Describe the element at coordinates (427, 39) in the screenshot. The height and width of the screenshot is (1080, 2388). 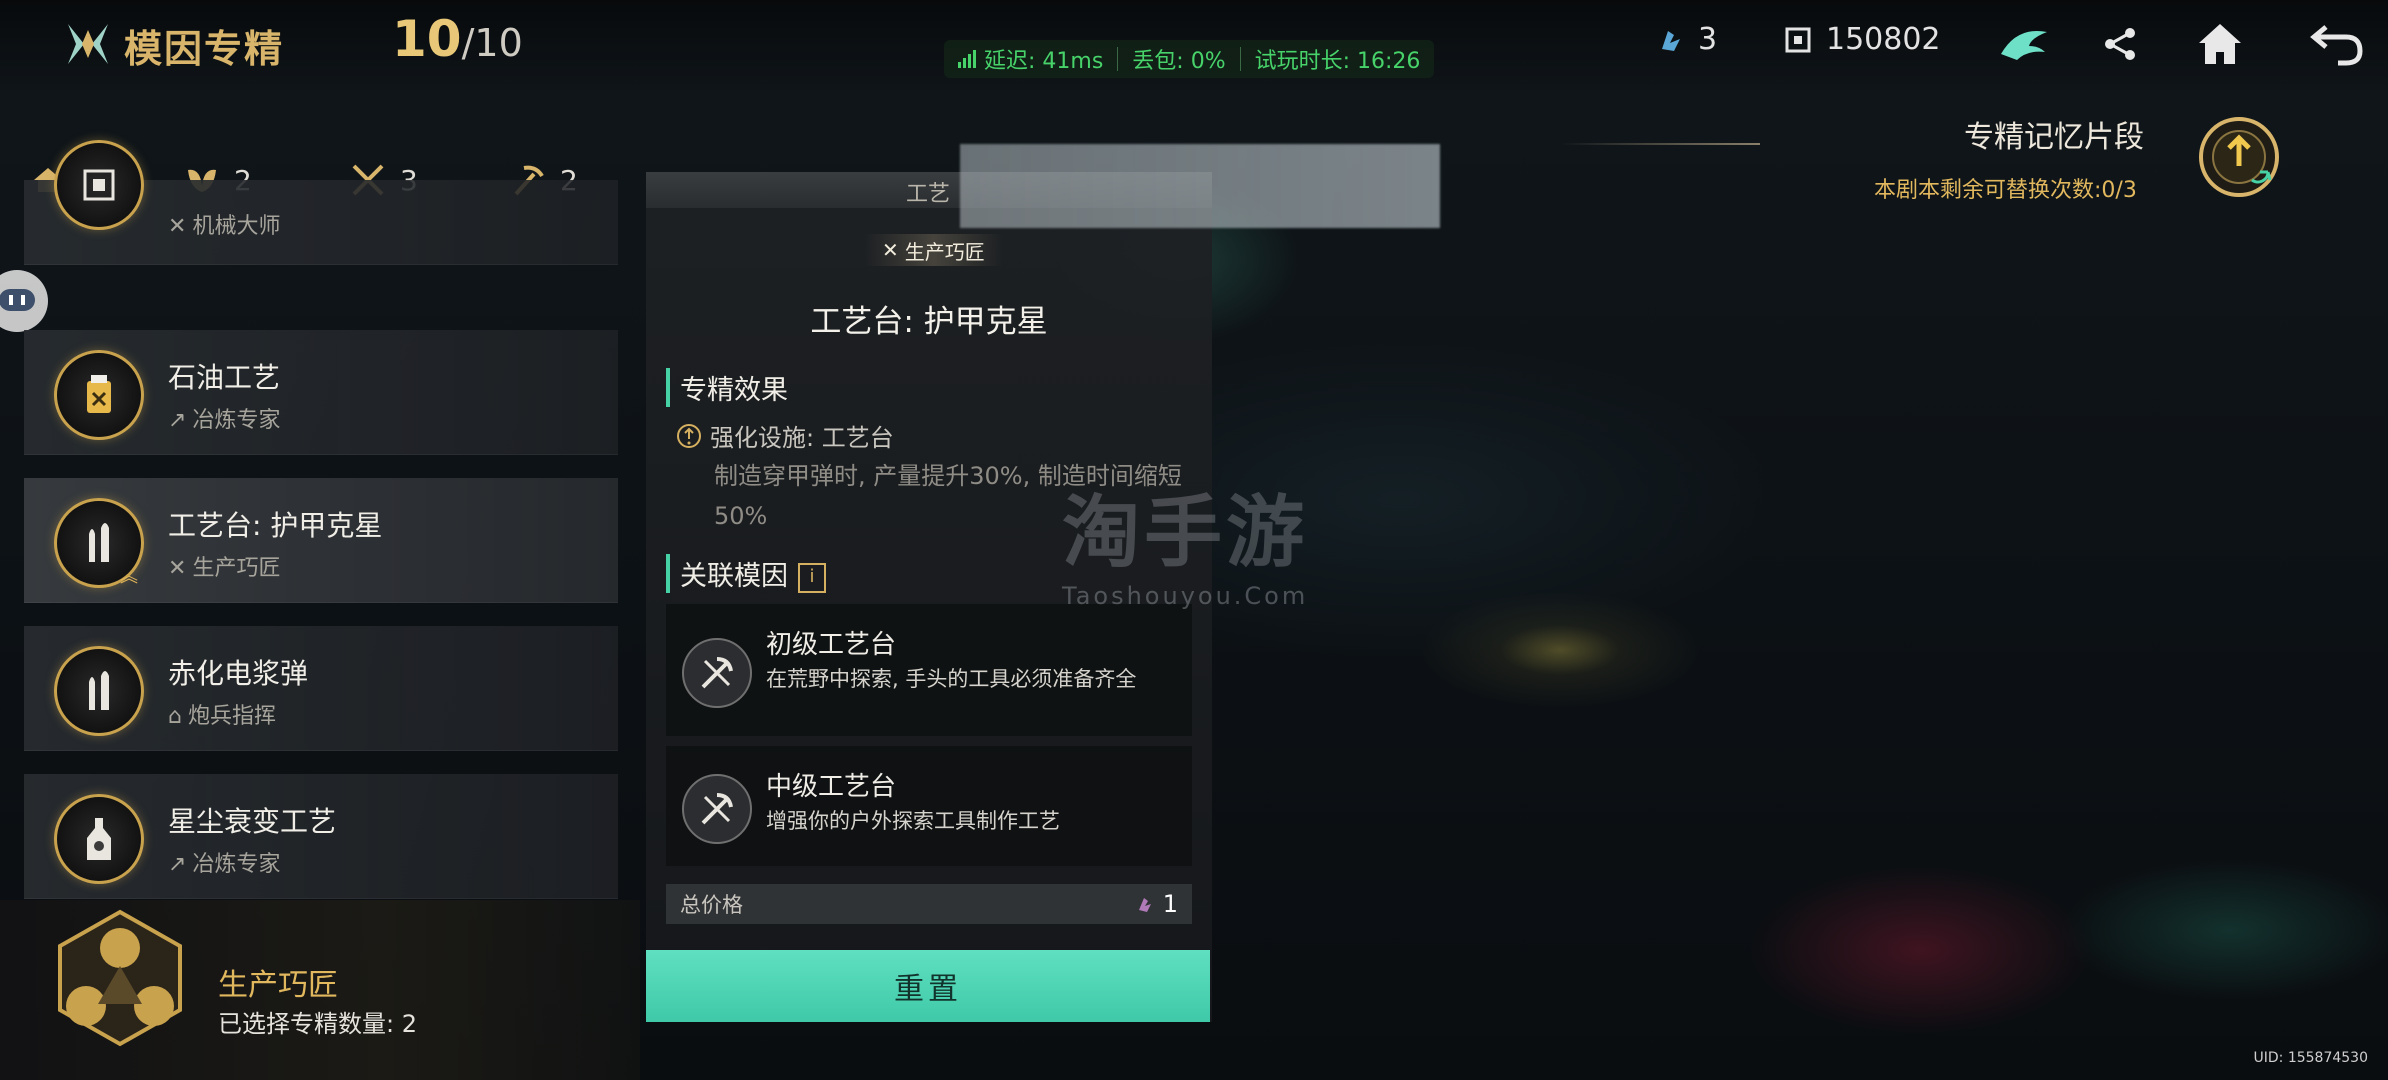
I see `count-current: 10` at that location.